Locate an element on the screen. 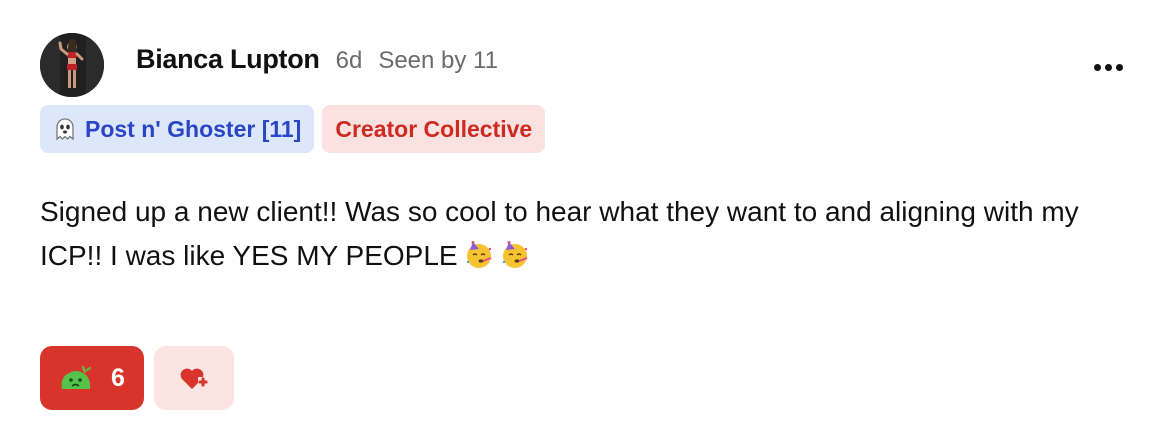  more-options-button is located at coordinates (1108, 67).